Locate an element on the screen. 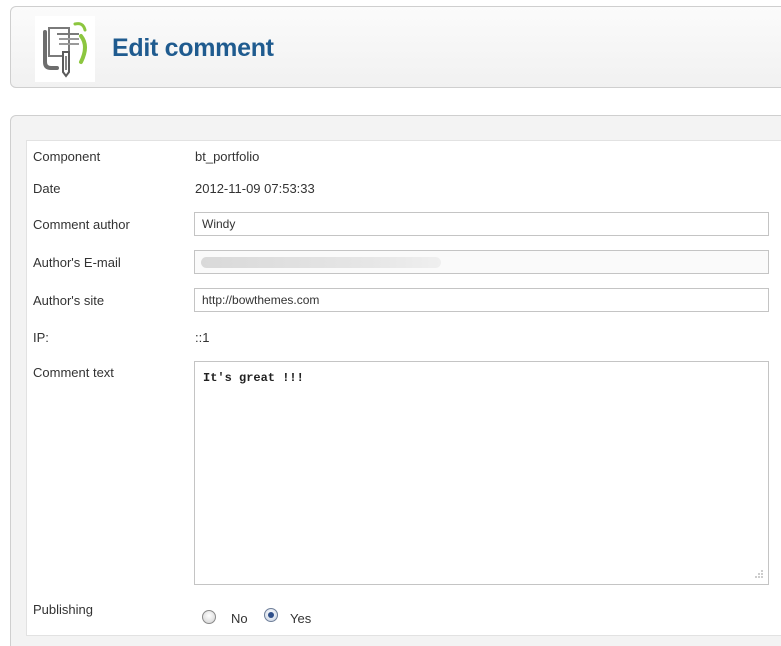 This screenshot has height=646, width=781. author-site-input: http://bowthemes.com is located at coordinates (481, 300).